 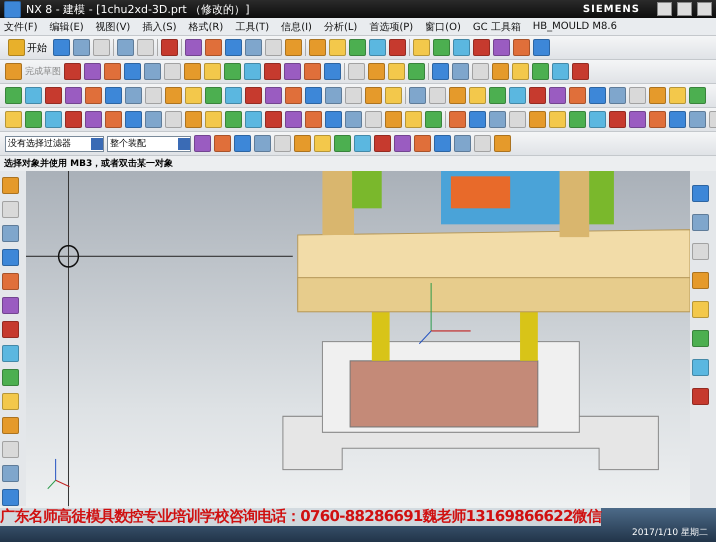 What do you see at coordinates (341, 27) in the screenshot?
I see `menu-item: 分析(L)` at bounding box center [341, 27].